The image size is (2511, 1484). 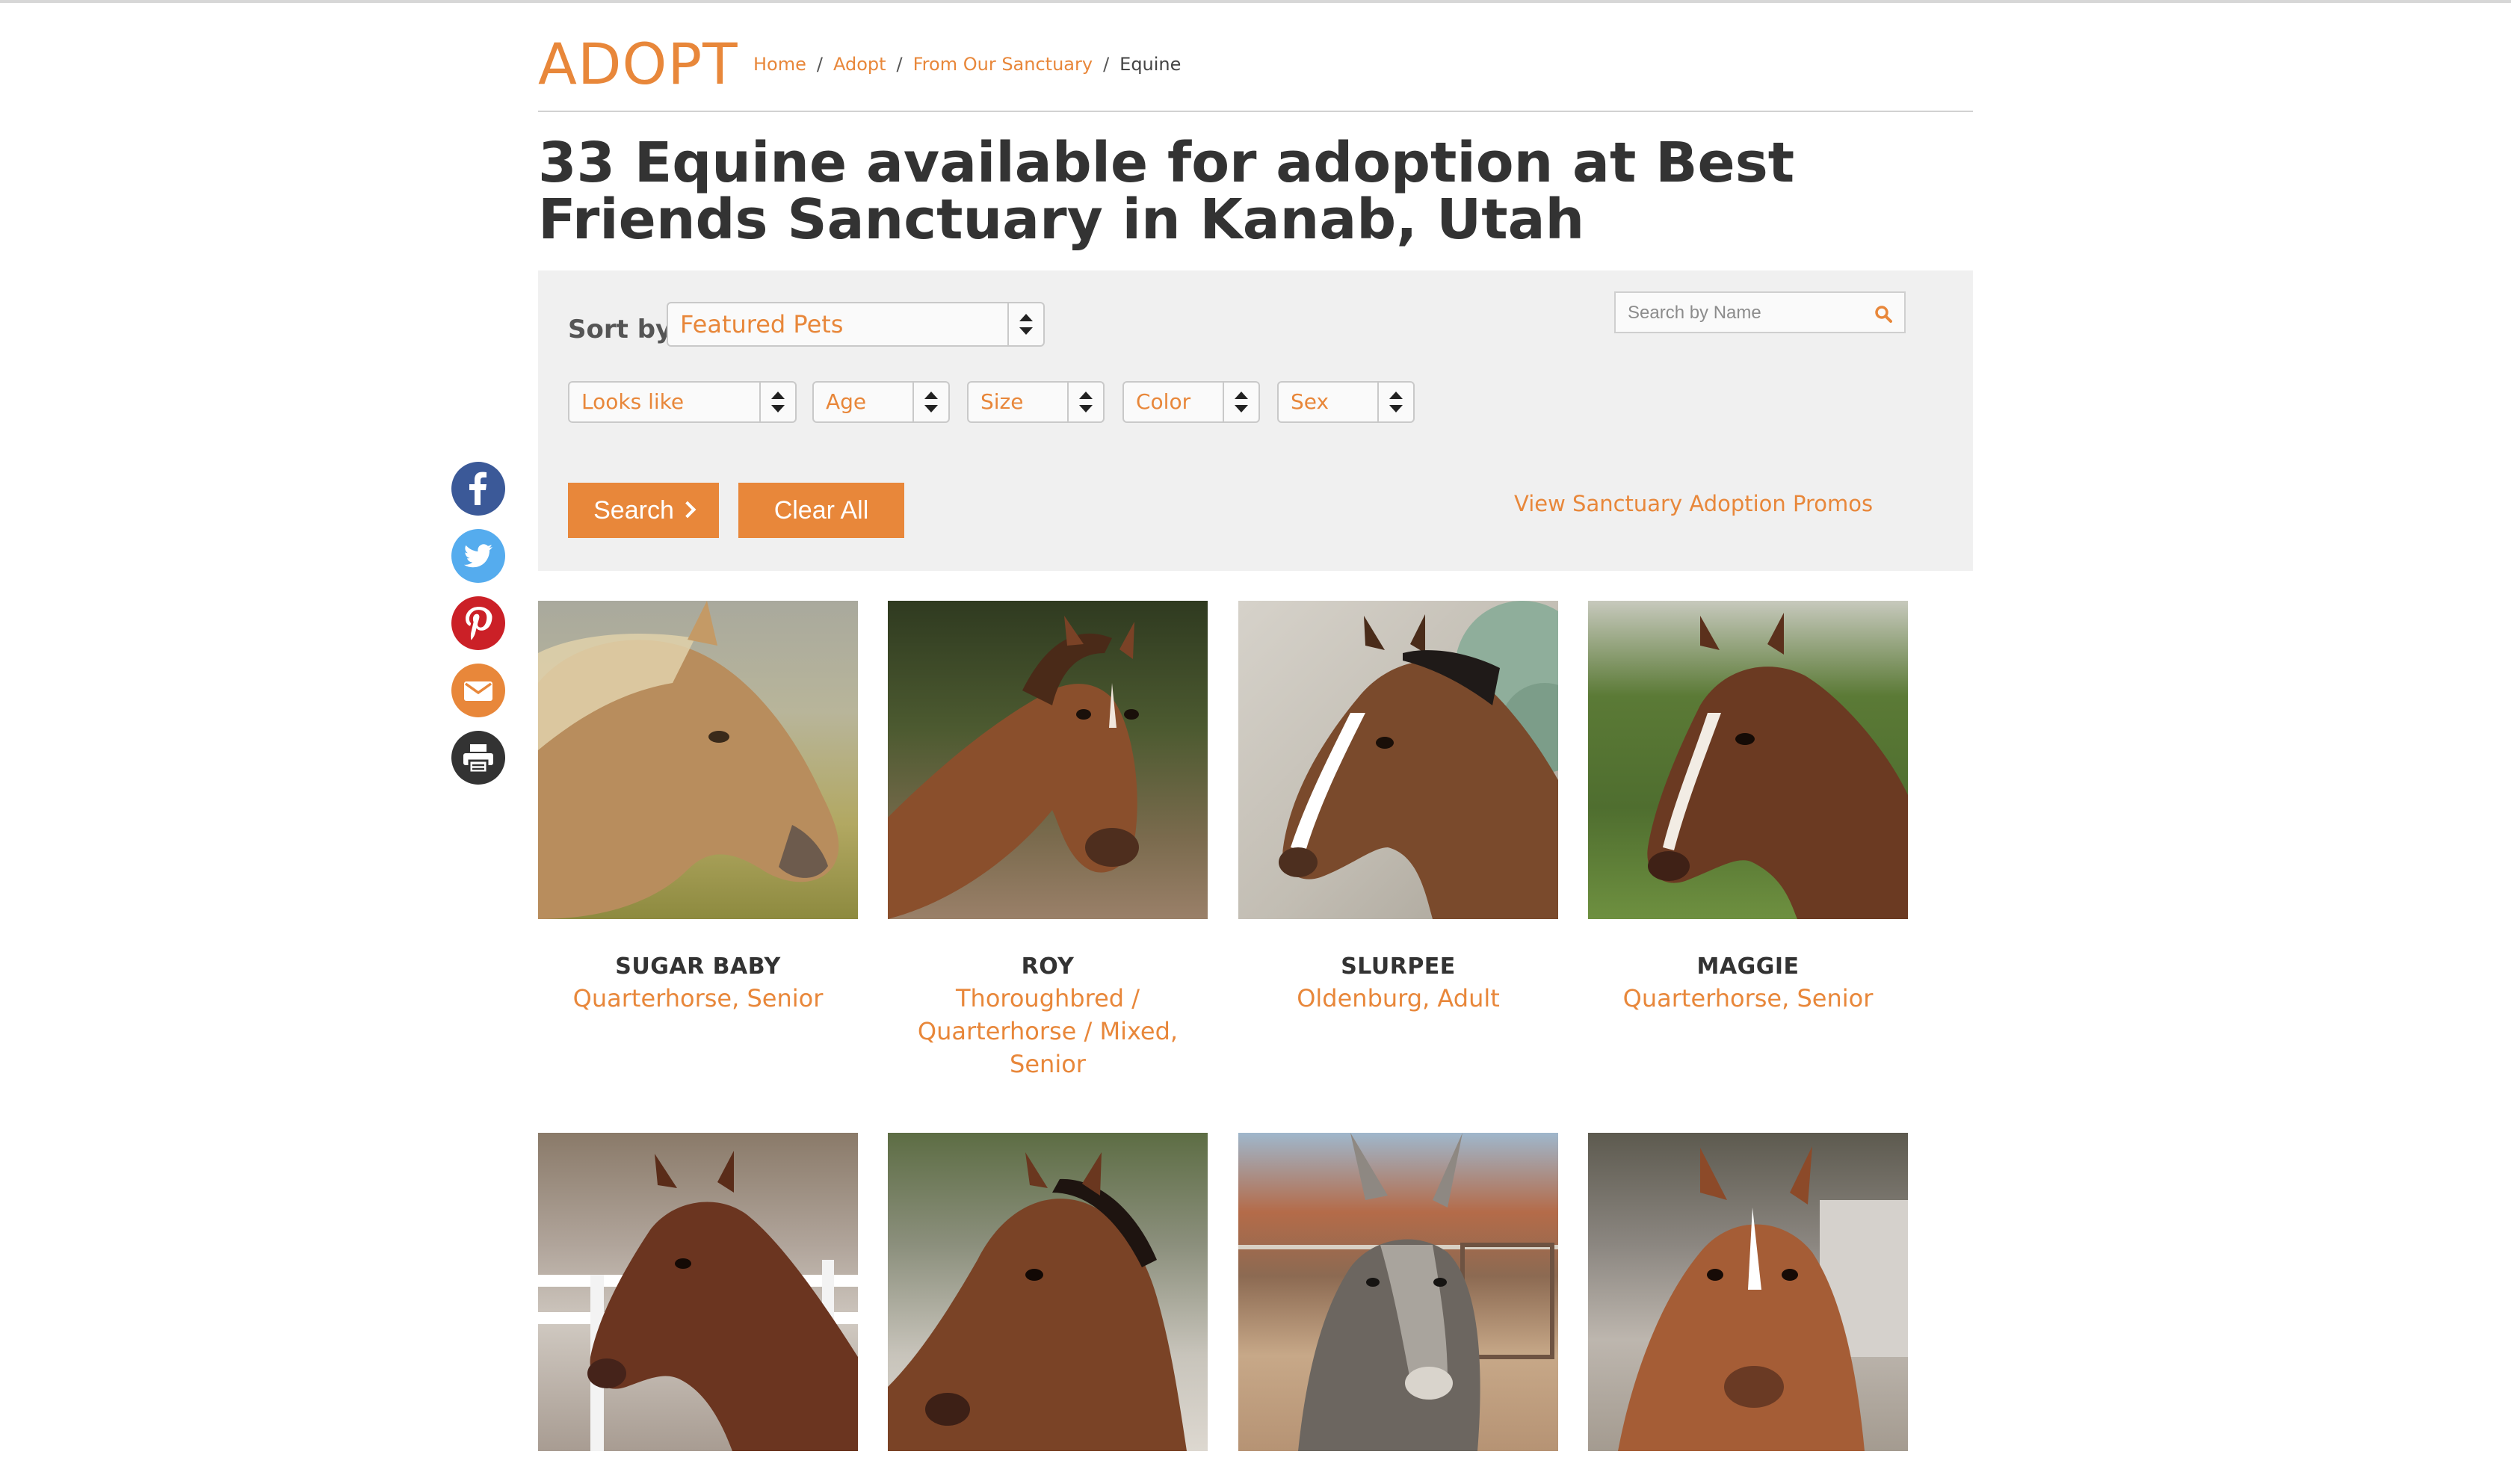 What do you see at coordinates (881, 402) in the screenshot?
I see `age-select: Age` at bounding box center [881, 402].